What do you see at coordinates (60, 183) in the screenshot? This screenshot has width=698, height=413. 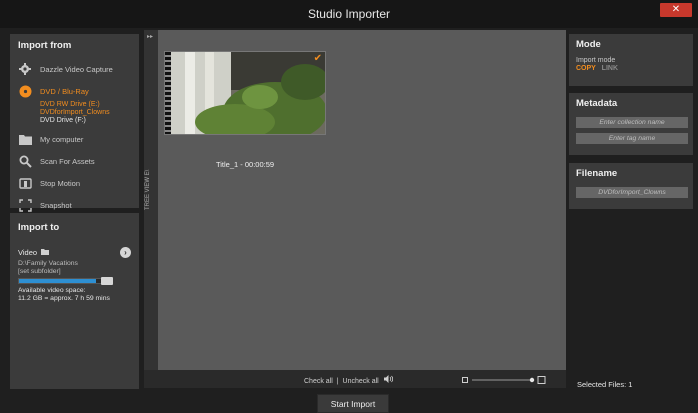 I see `source-label: Stop Motion` at bounding box center [60, 183].